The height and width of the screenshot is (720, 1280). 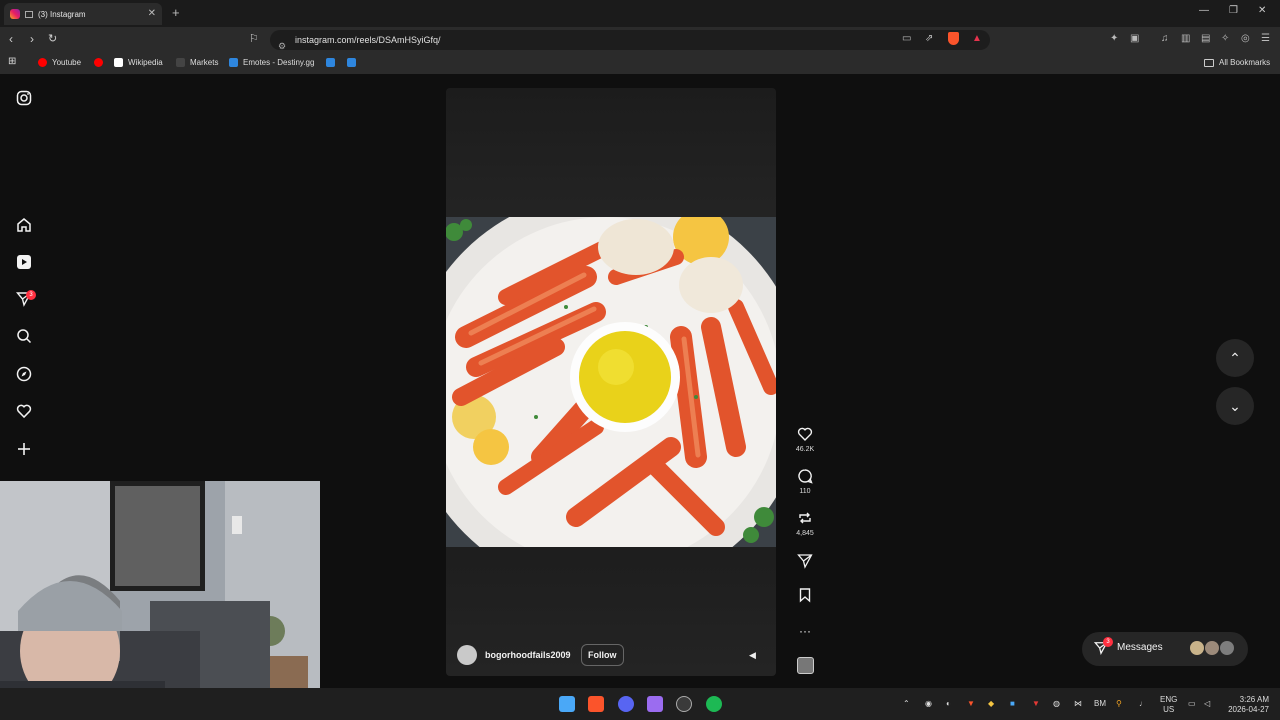 I want to click on windows-start-icon, so click(x=567, y=704).